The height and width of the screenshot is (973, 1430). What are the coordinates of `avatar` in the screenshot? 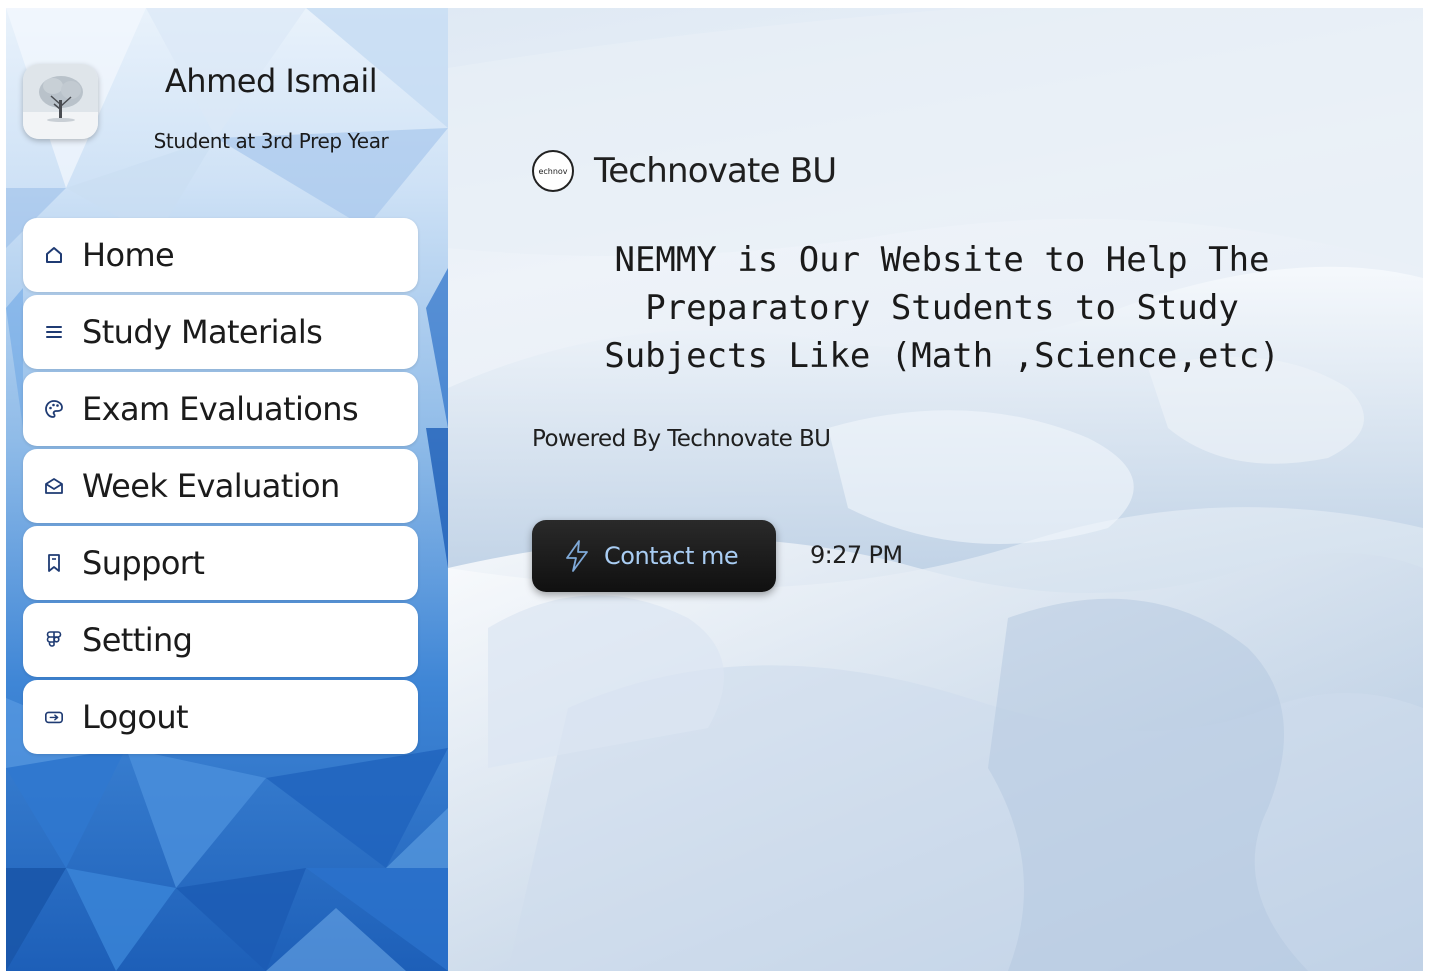 It's located at (60, 101).